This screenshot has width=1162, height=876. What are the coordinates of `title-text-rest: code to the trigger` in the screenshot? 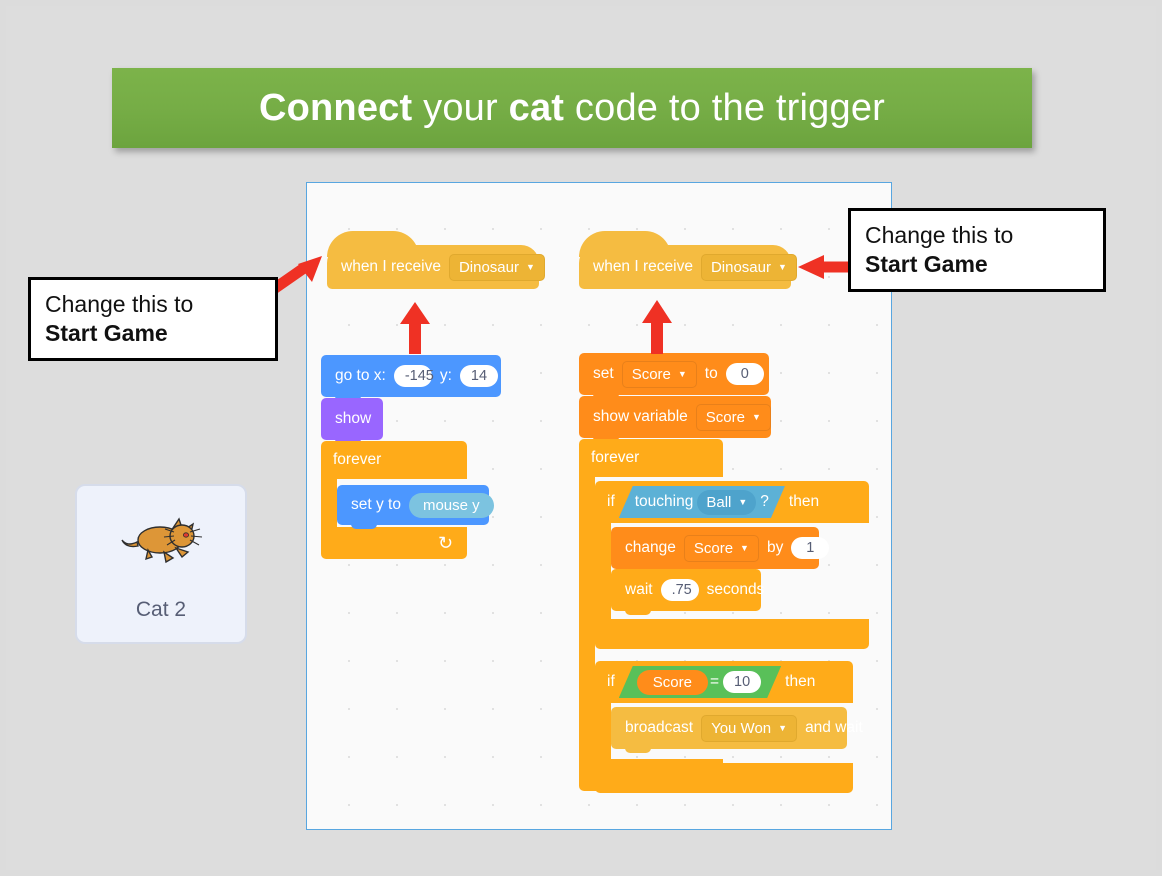 It's located at (725, 107).